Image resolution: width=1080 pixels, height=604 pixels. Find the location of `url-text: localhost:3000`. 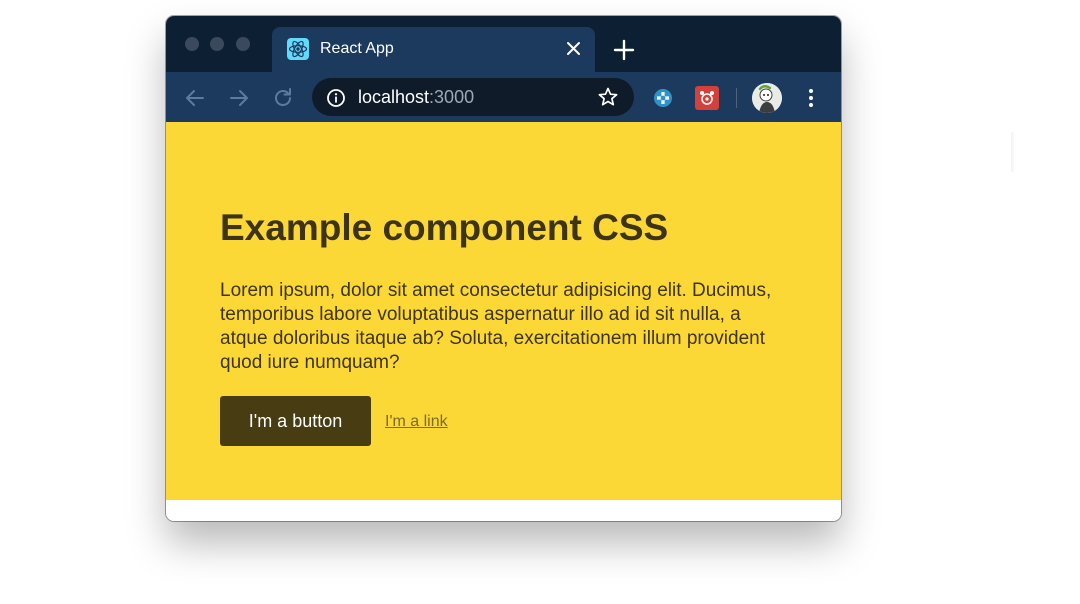

url-text: localhost:3000 is located at coordinates (416, 97).